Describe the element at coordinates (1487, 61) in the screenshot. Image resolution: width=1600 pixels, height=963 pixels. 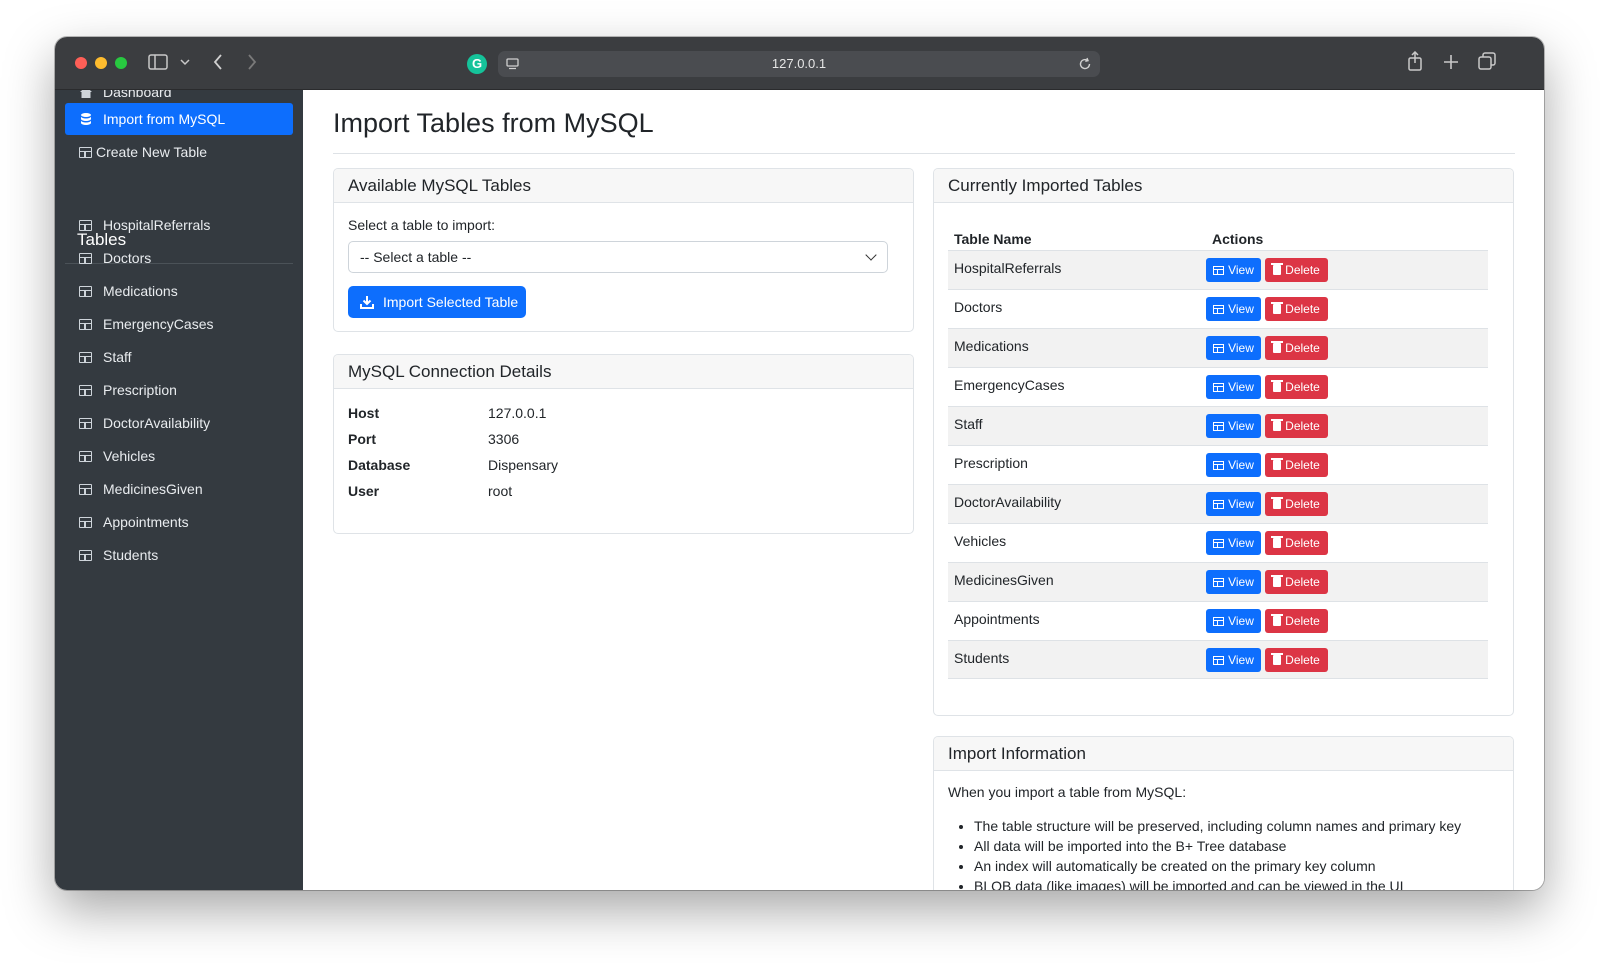
I see `tab-overview-icon` at that location.